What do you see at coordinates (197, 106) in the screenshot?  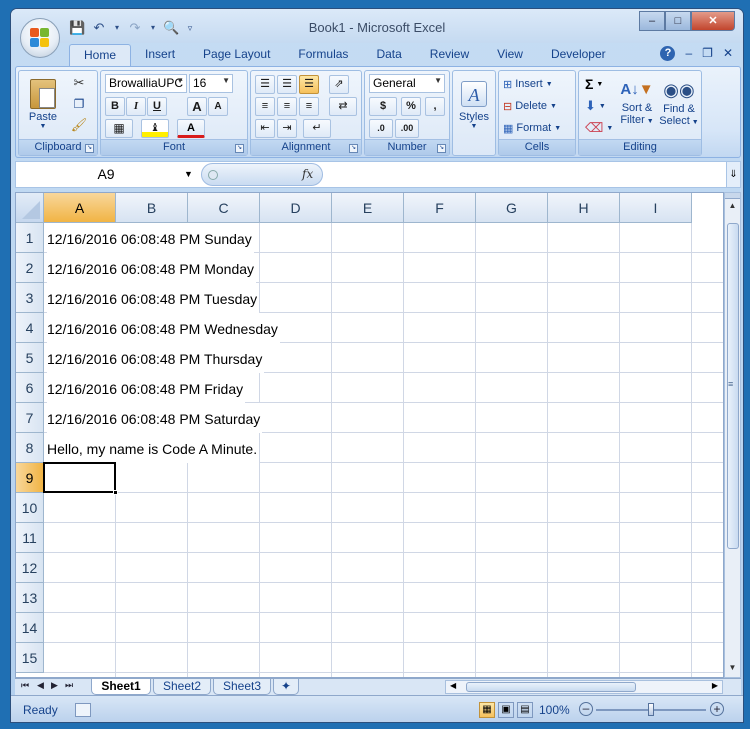 I see `grow-font-button: A` at bounding box center [197, 106].